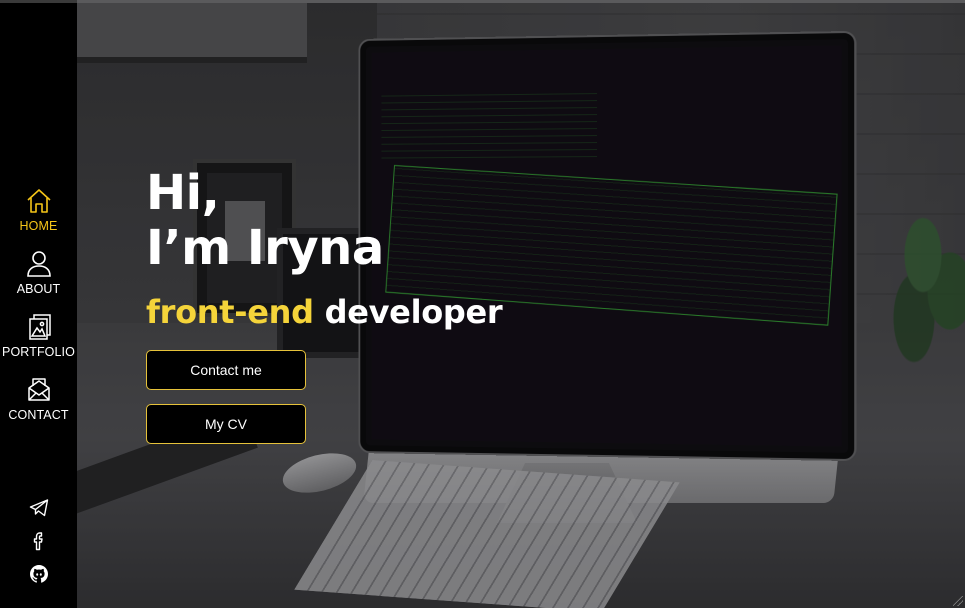  I want to click on github-icon, so click(39, 574).